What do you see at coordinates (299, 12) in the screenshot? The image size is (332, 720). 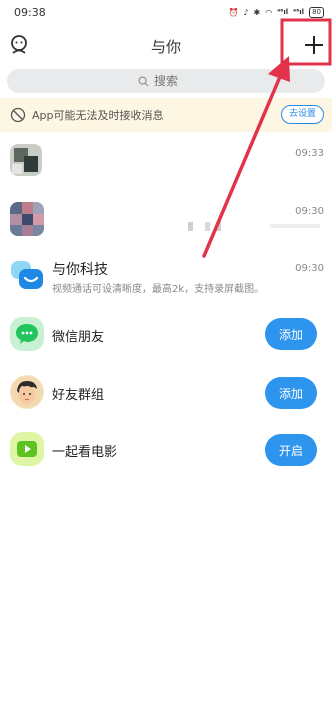 I see `signal-icon-b: ⁴⁶ıl` at bounding box center [299, 12].